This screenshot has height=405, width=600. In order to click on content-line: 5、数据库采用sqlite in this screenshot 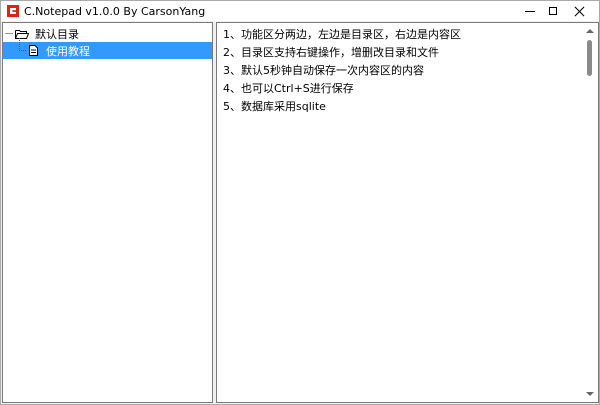, I will do `click(274, 106)`.